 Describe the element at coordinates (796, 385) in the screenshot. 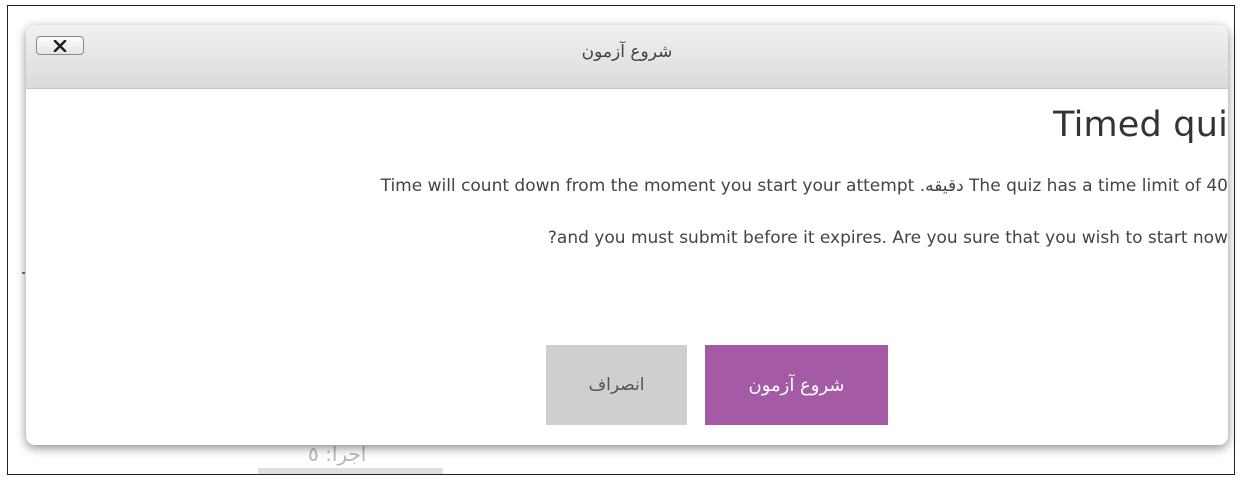

I see `start-attempt-button: شروع آزمون` at that location.